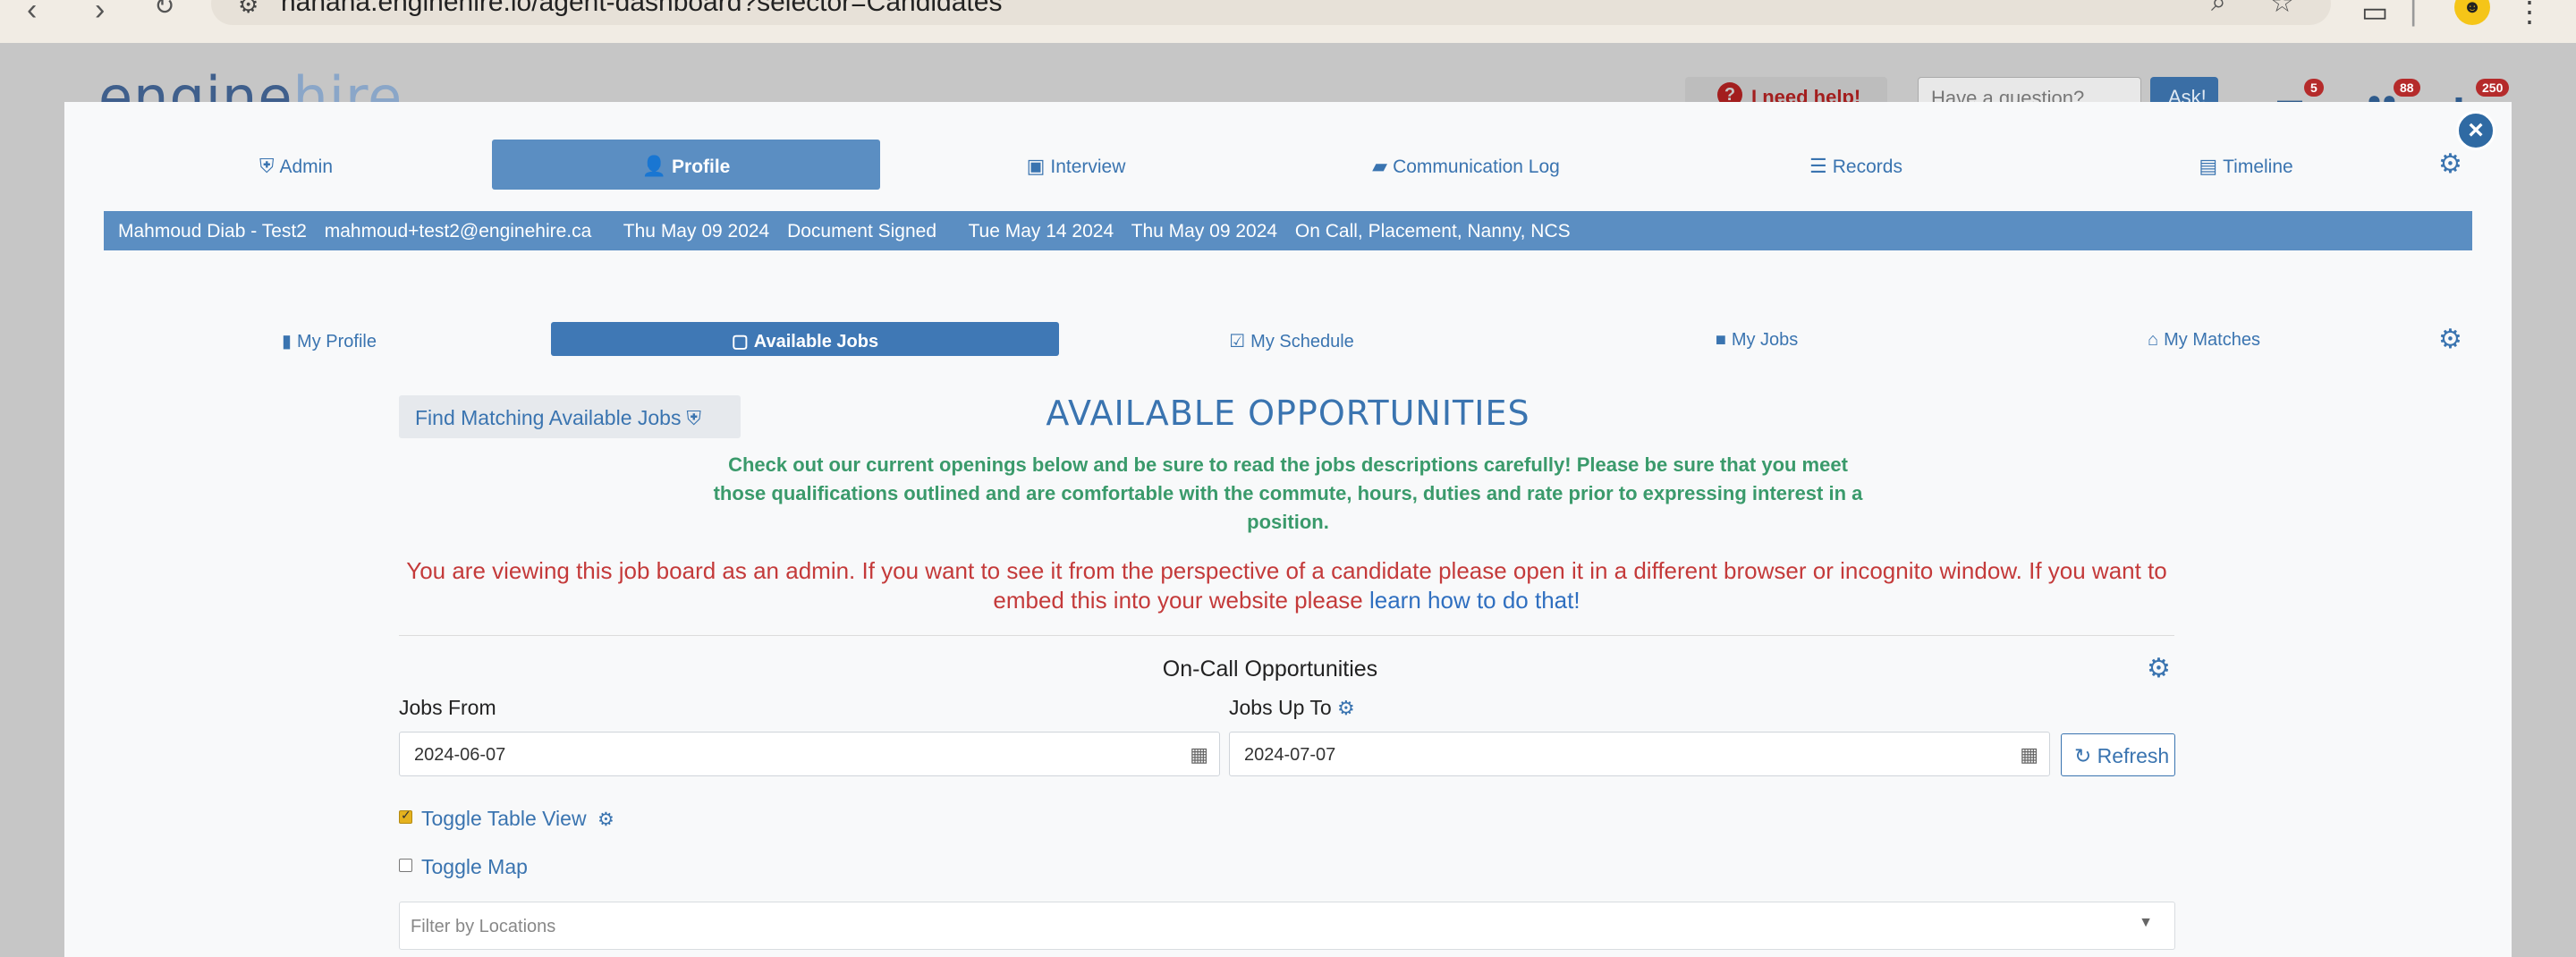 This screenshot has width=2576, height=957. What do you see at coordinates (1036, 166) in the screenshot?
I see `id-card-icon: ▣` at bounding box center [1036, 166].